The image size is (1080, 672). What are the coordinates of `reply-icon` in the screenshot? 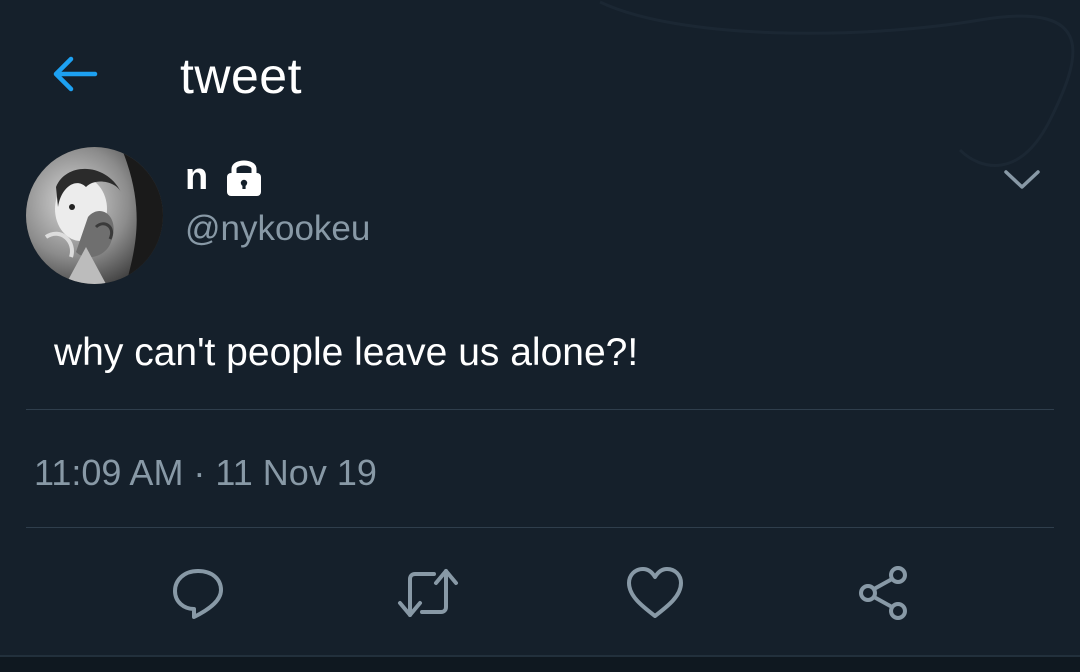 It's located at (198, 594).